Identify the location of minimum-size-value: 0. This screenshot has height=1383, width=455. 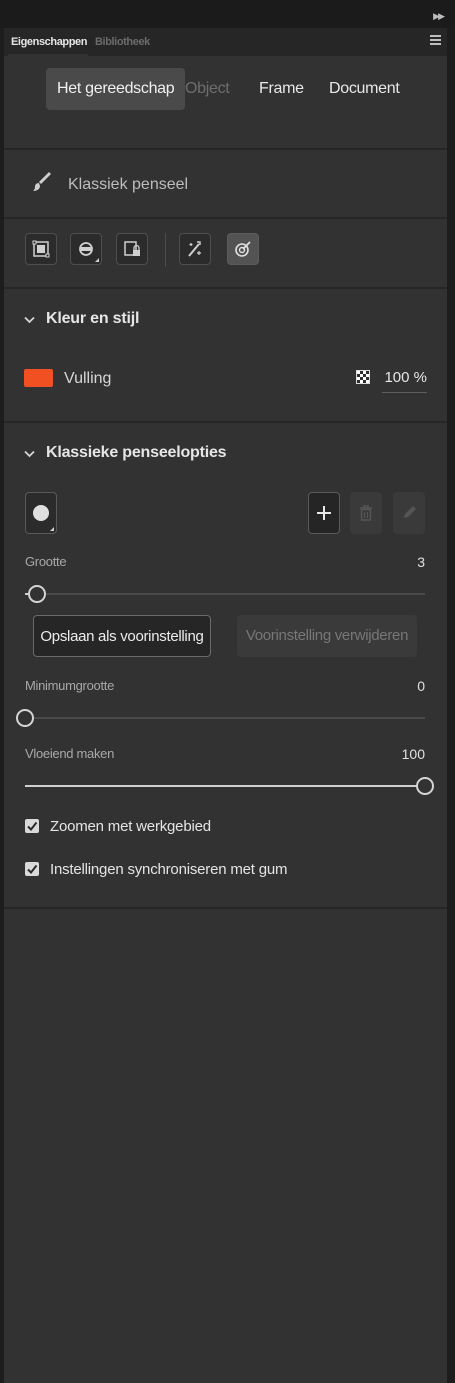
(421, 686).